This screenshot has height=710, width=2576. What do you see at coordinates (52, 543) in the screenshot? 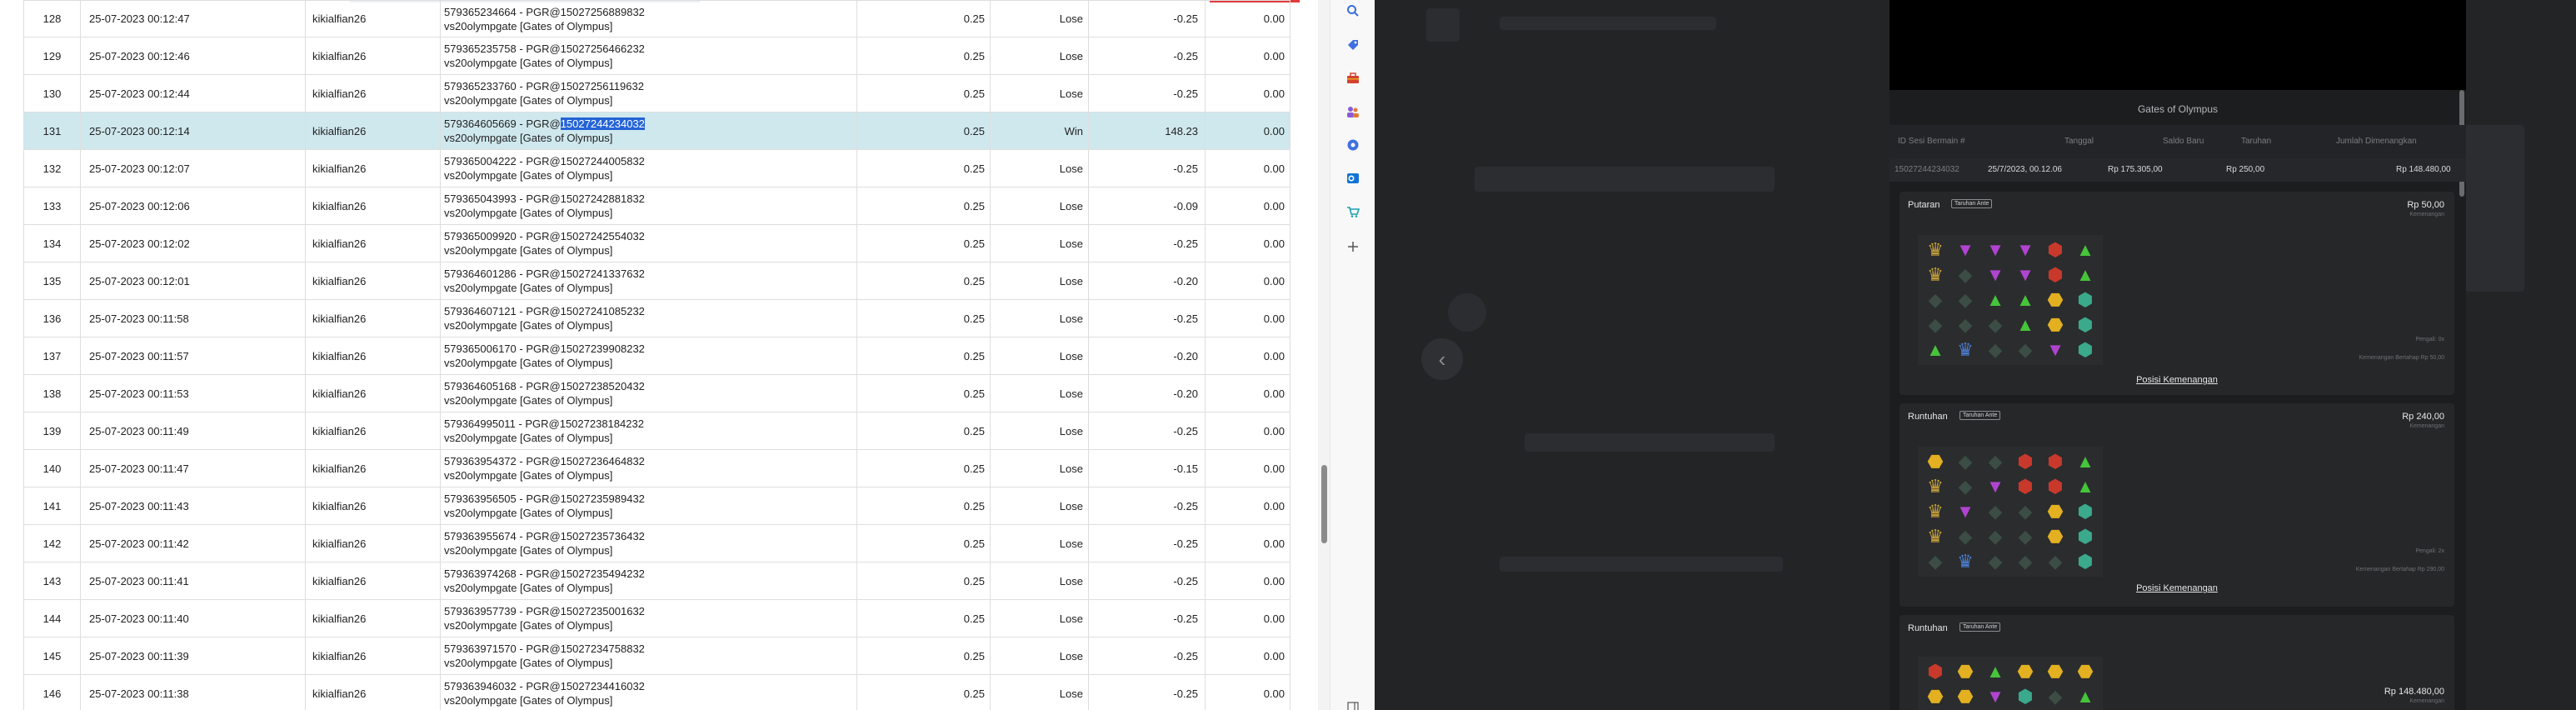
I see `row-number-cell: 142` at bounding box center [52, 543].